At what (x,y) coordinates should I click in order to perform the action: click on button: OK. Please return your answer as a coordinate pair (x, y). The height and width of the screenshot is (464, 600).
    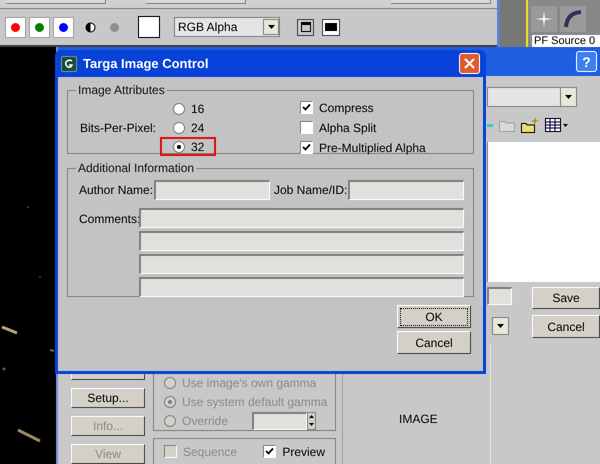
    Looking at the image, I should click on (434, 316).